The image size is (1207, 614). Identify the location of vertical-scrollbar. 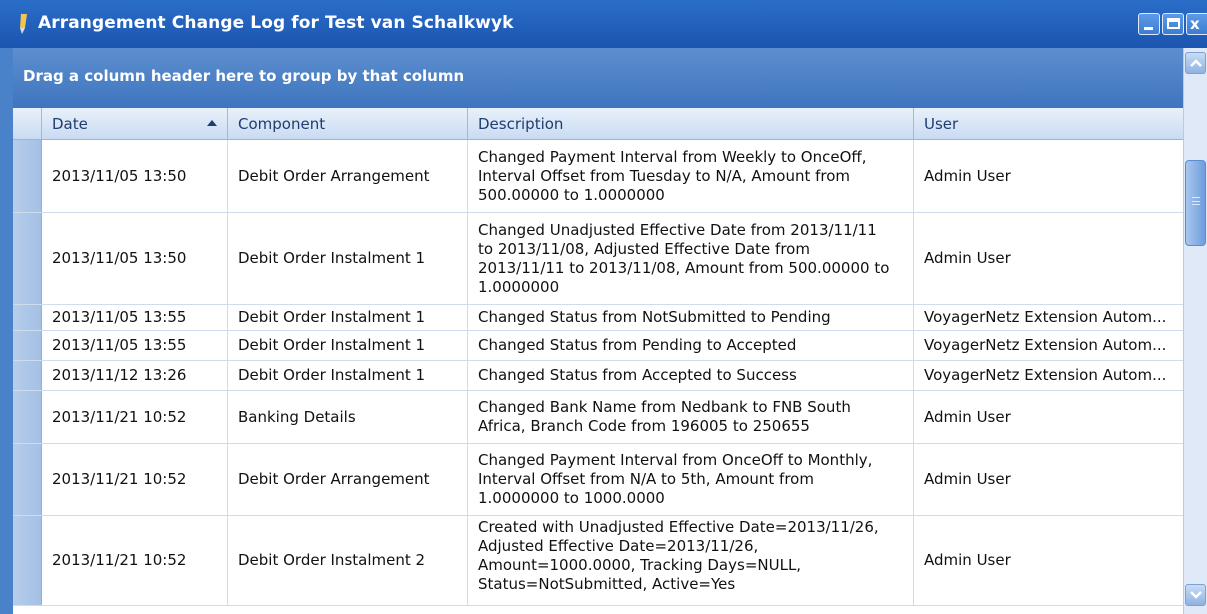
(1195, 331).